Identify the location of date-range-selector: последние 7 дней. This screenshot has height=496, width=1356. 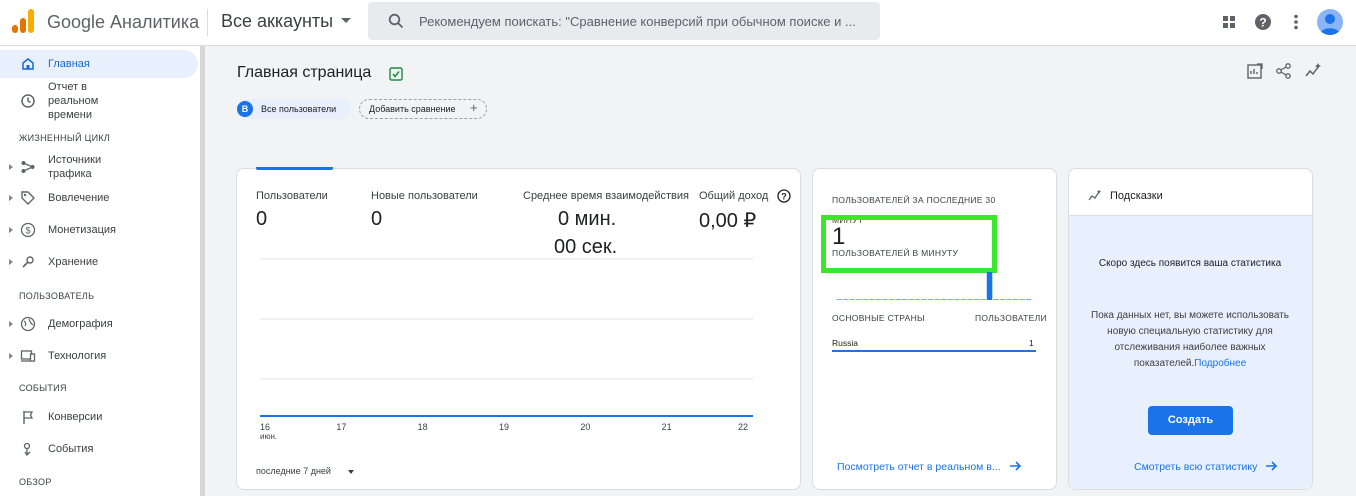
(293, 471).